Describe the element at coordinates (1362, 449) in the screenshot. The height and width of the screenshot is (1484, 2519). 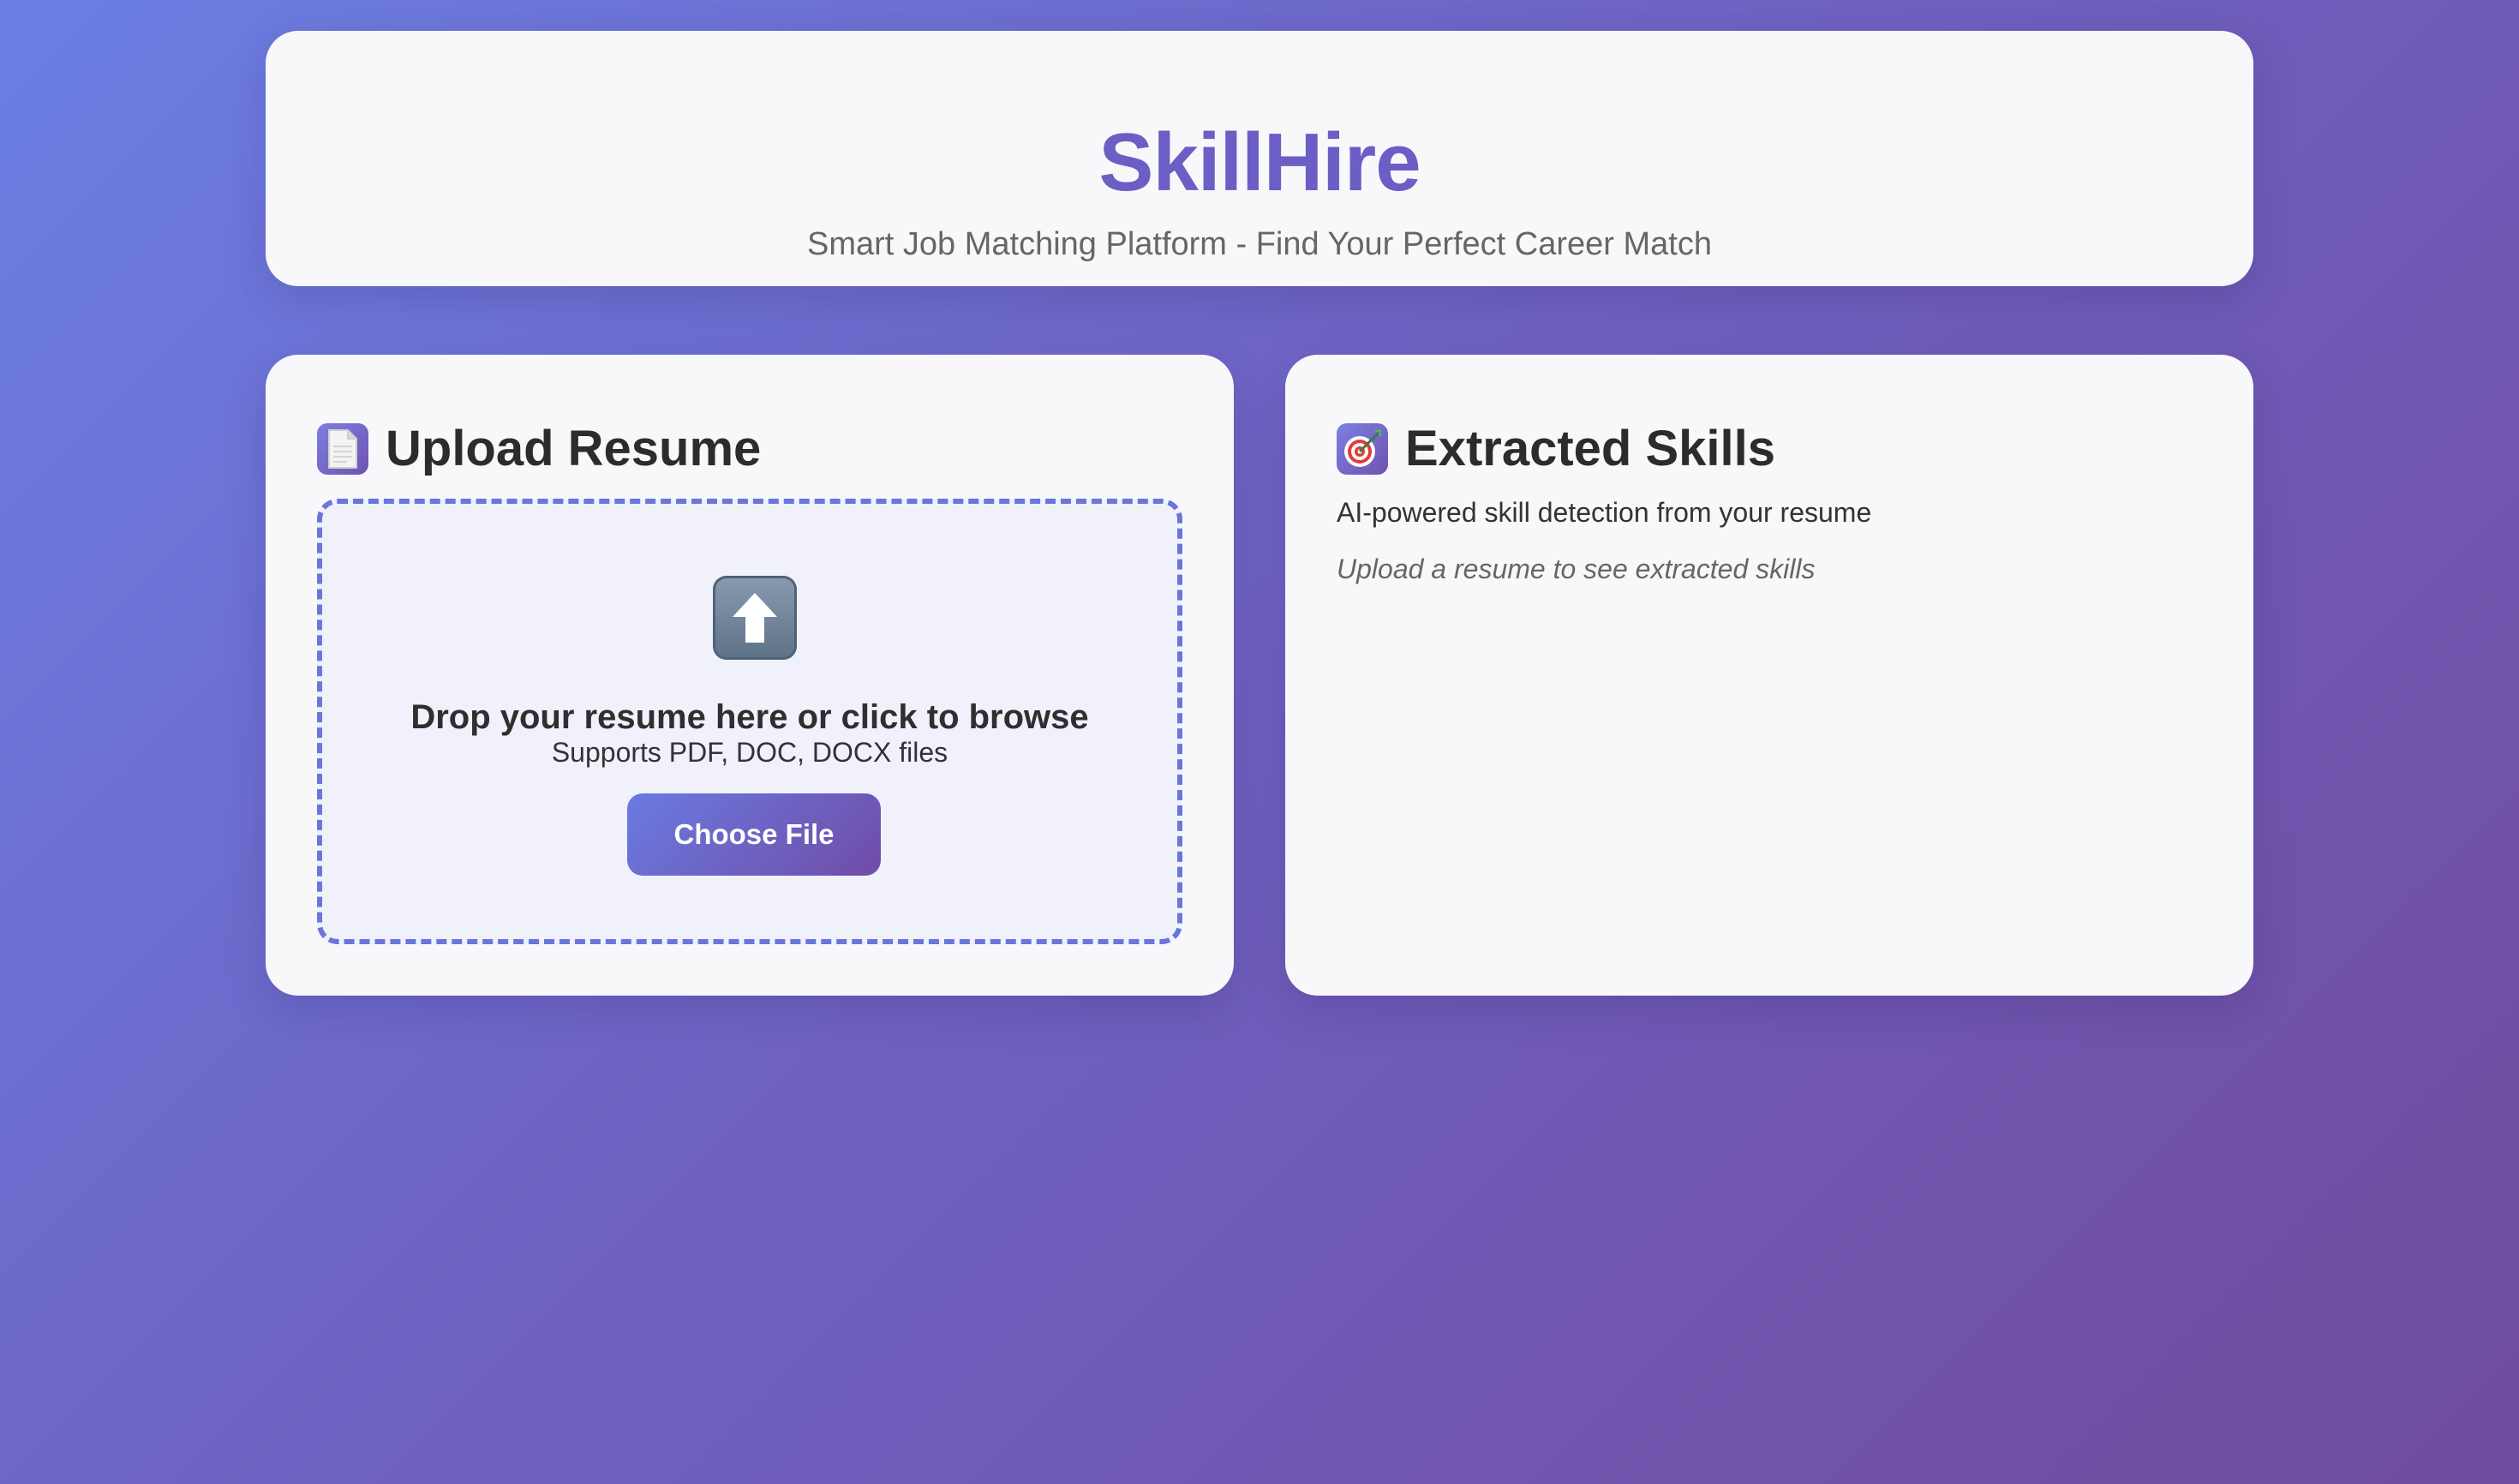
I see `target-icon` at that location.